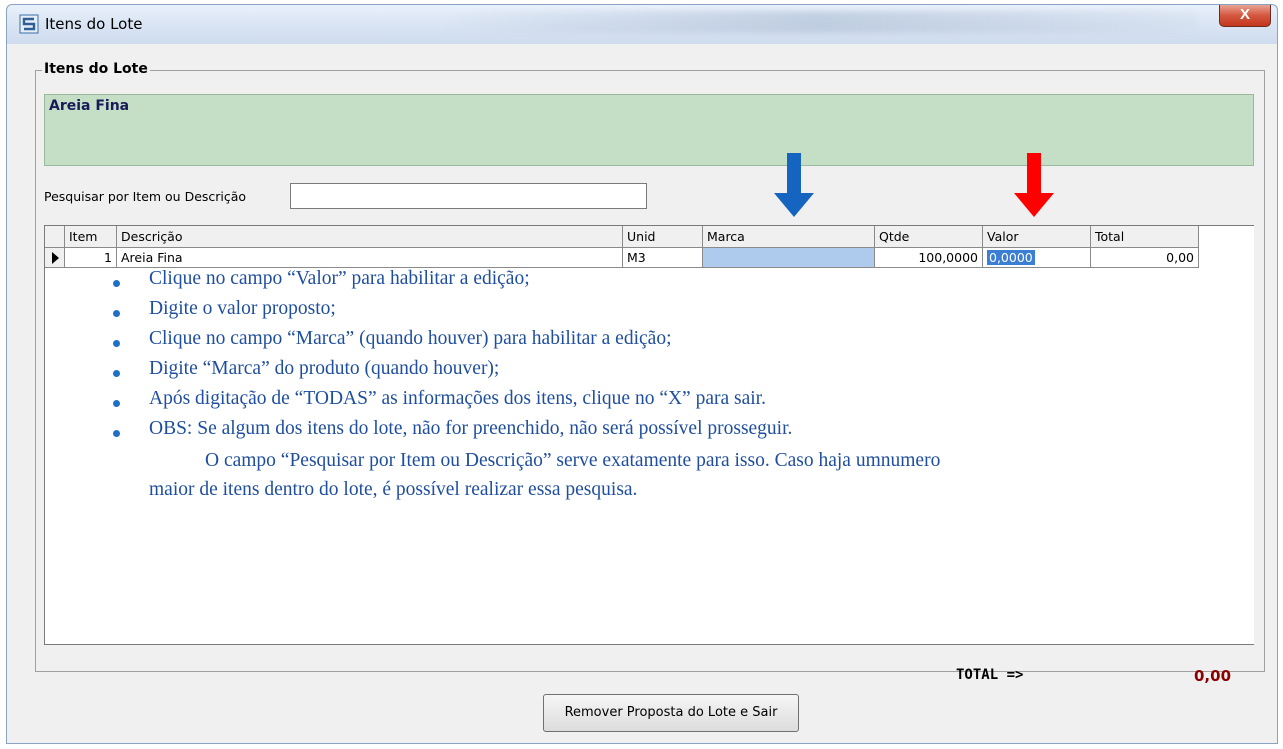  I want to click on column-header-qtde: Qtde, so click(929, 237).